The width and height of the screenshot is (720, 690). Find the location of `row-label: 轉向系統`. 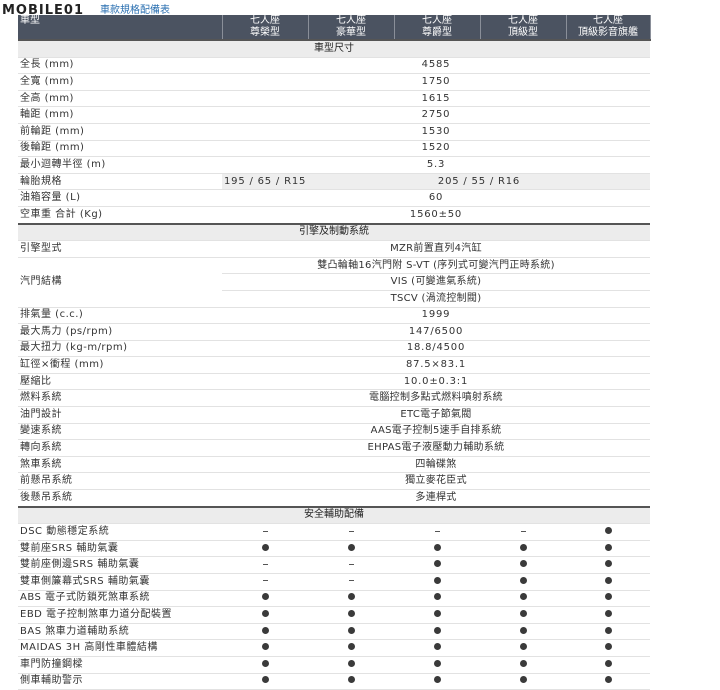

row-label: 轉向系統 is located at coordinates (120, 448).